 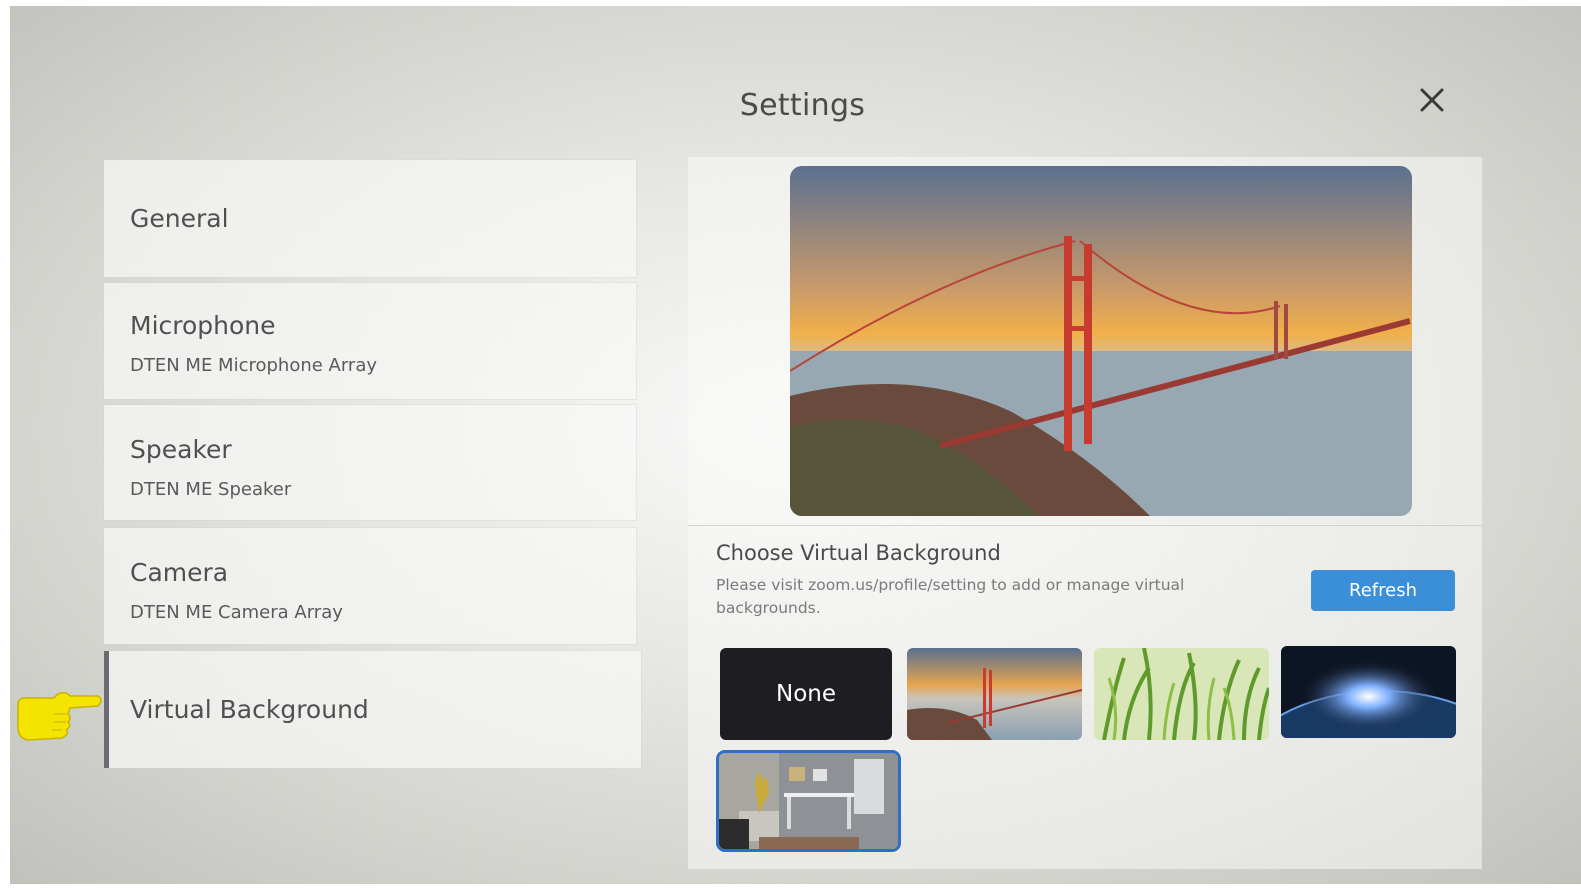 What do you see at coordinates (1181, 694) in the screenshot?
I see `thumbnail-grass` at bounding box center [1181, 694].